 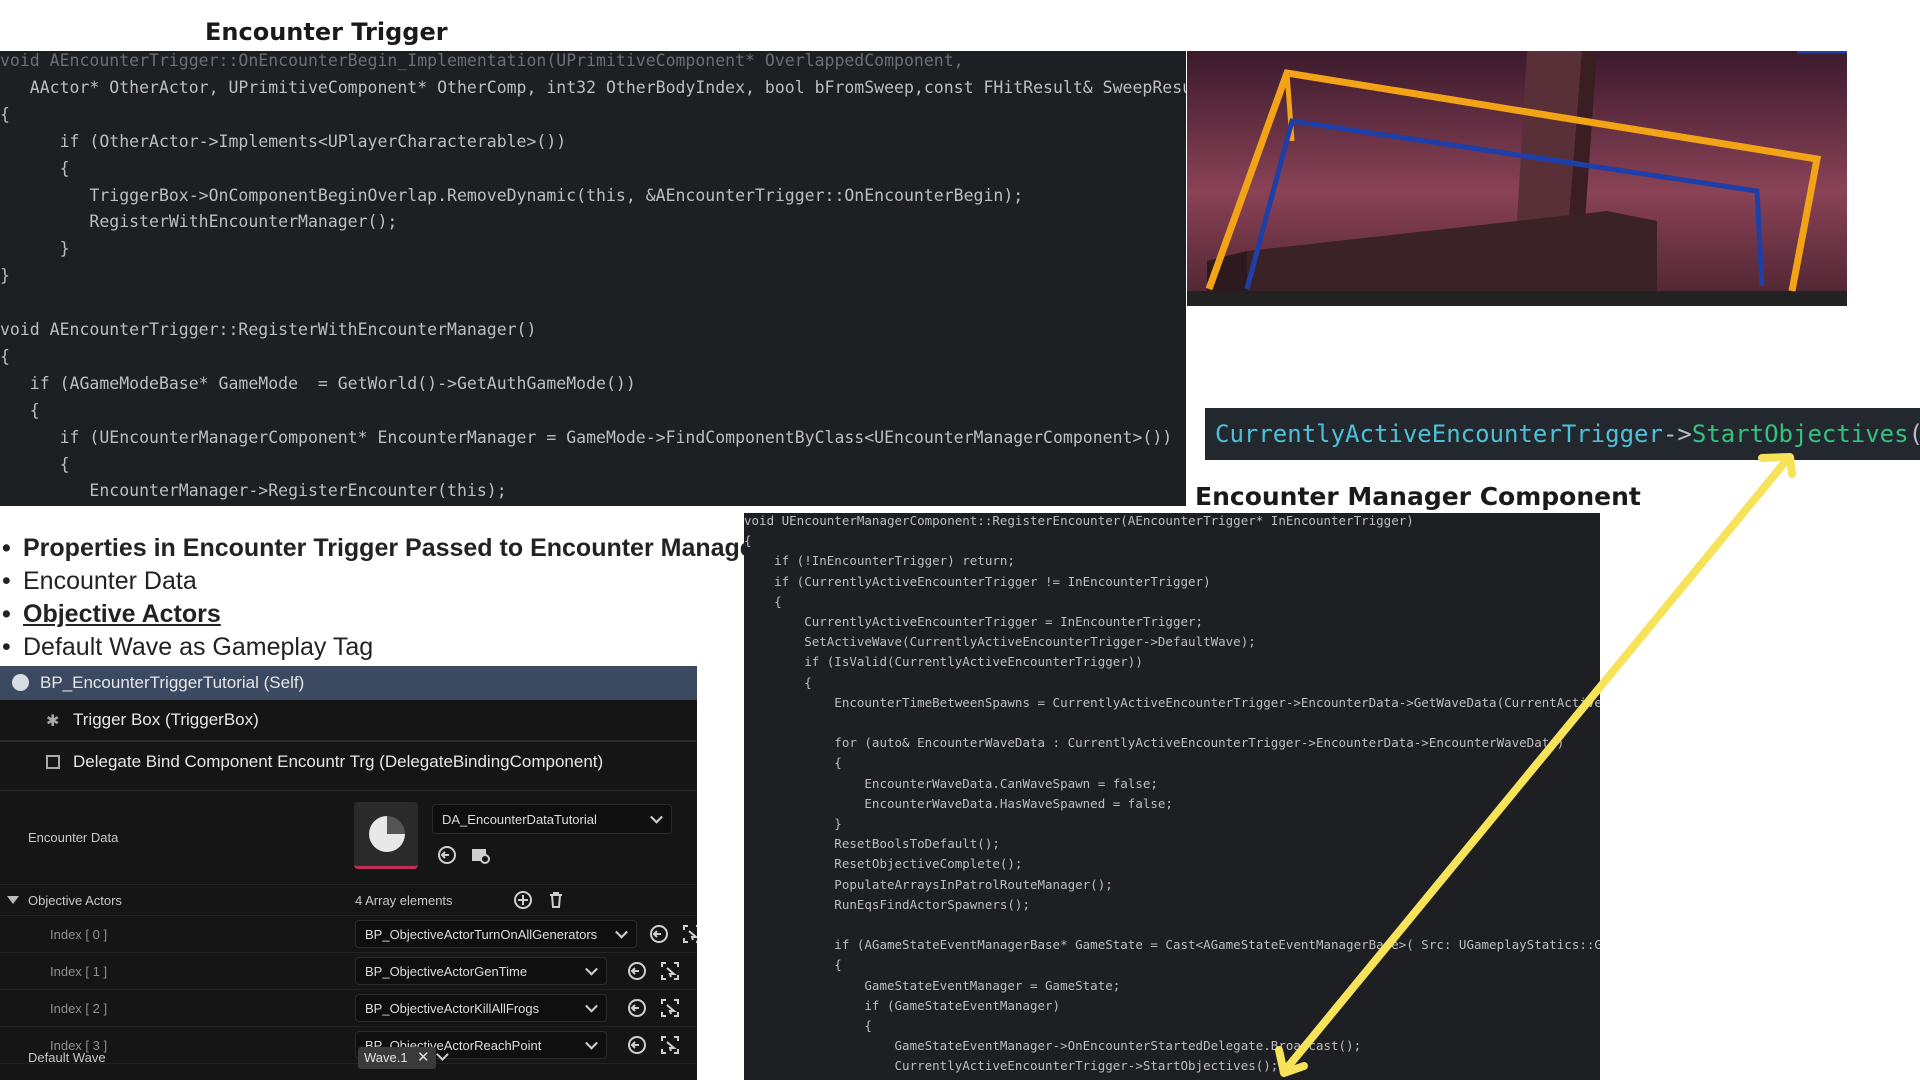 What do you see at coordinates (13, 900) in the screenshot?
I see `expand-triangle-icon` at bounding box center [13, 900].